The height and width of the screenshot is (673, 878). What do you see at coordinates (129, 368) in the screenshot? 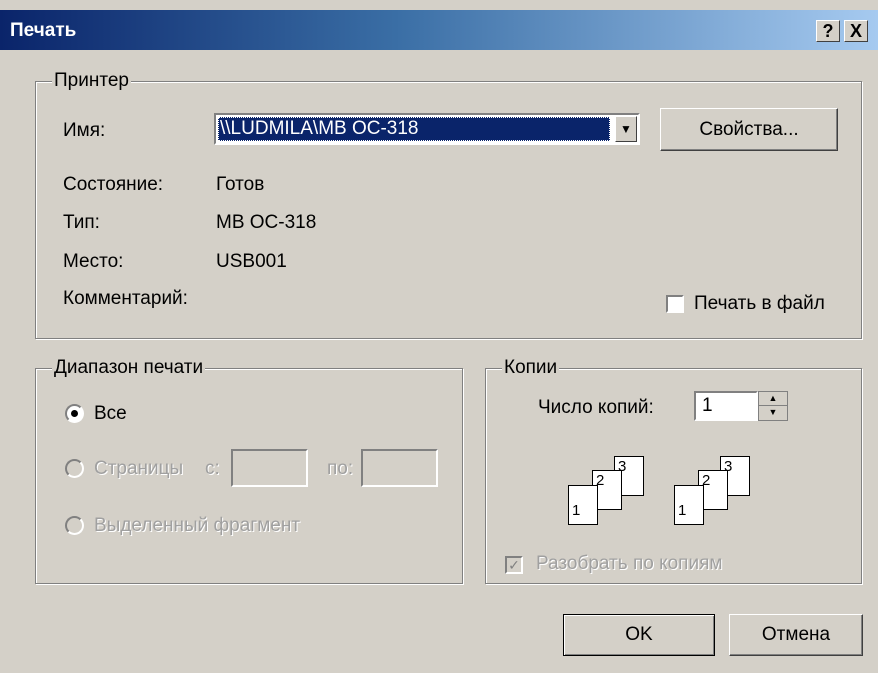
I see `print-range-group-label: Диапазон печати` at bounding box center [129, 368].